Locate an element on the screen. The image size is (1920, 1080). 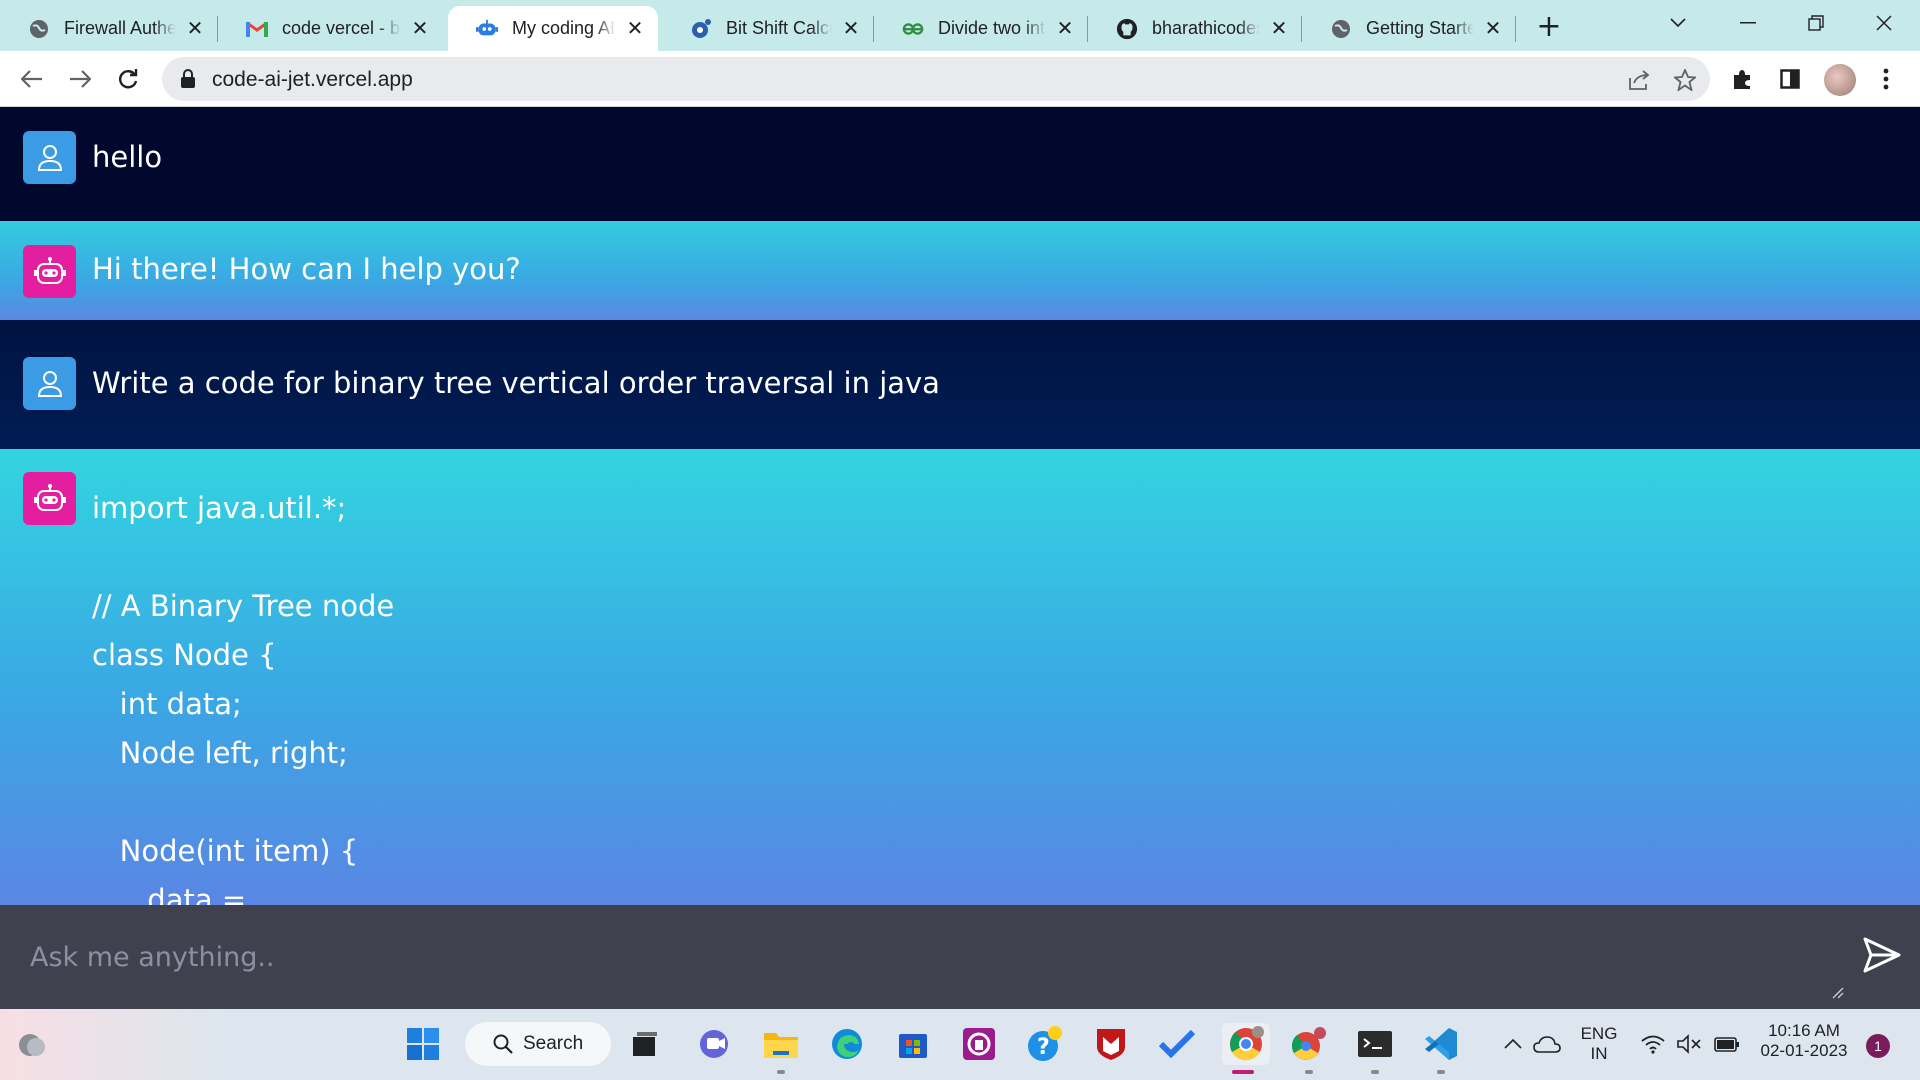
tab-code-vercel: code vercel - b ✕ is located at coordinates (330, 28).